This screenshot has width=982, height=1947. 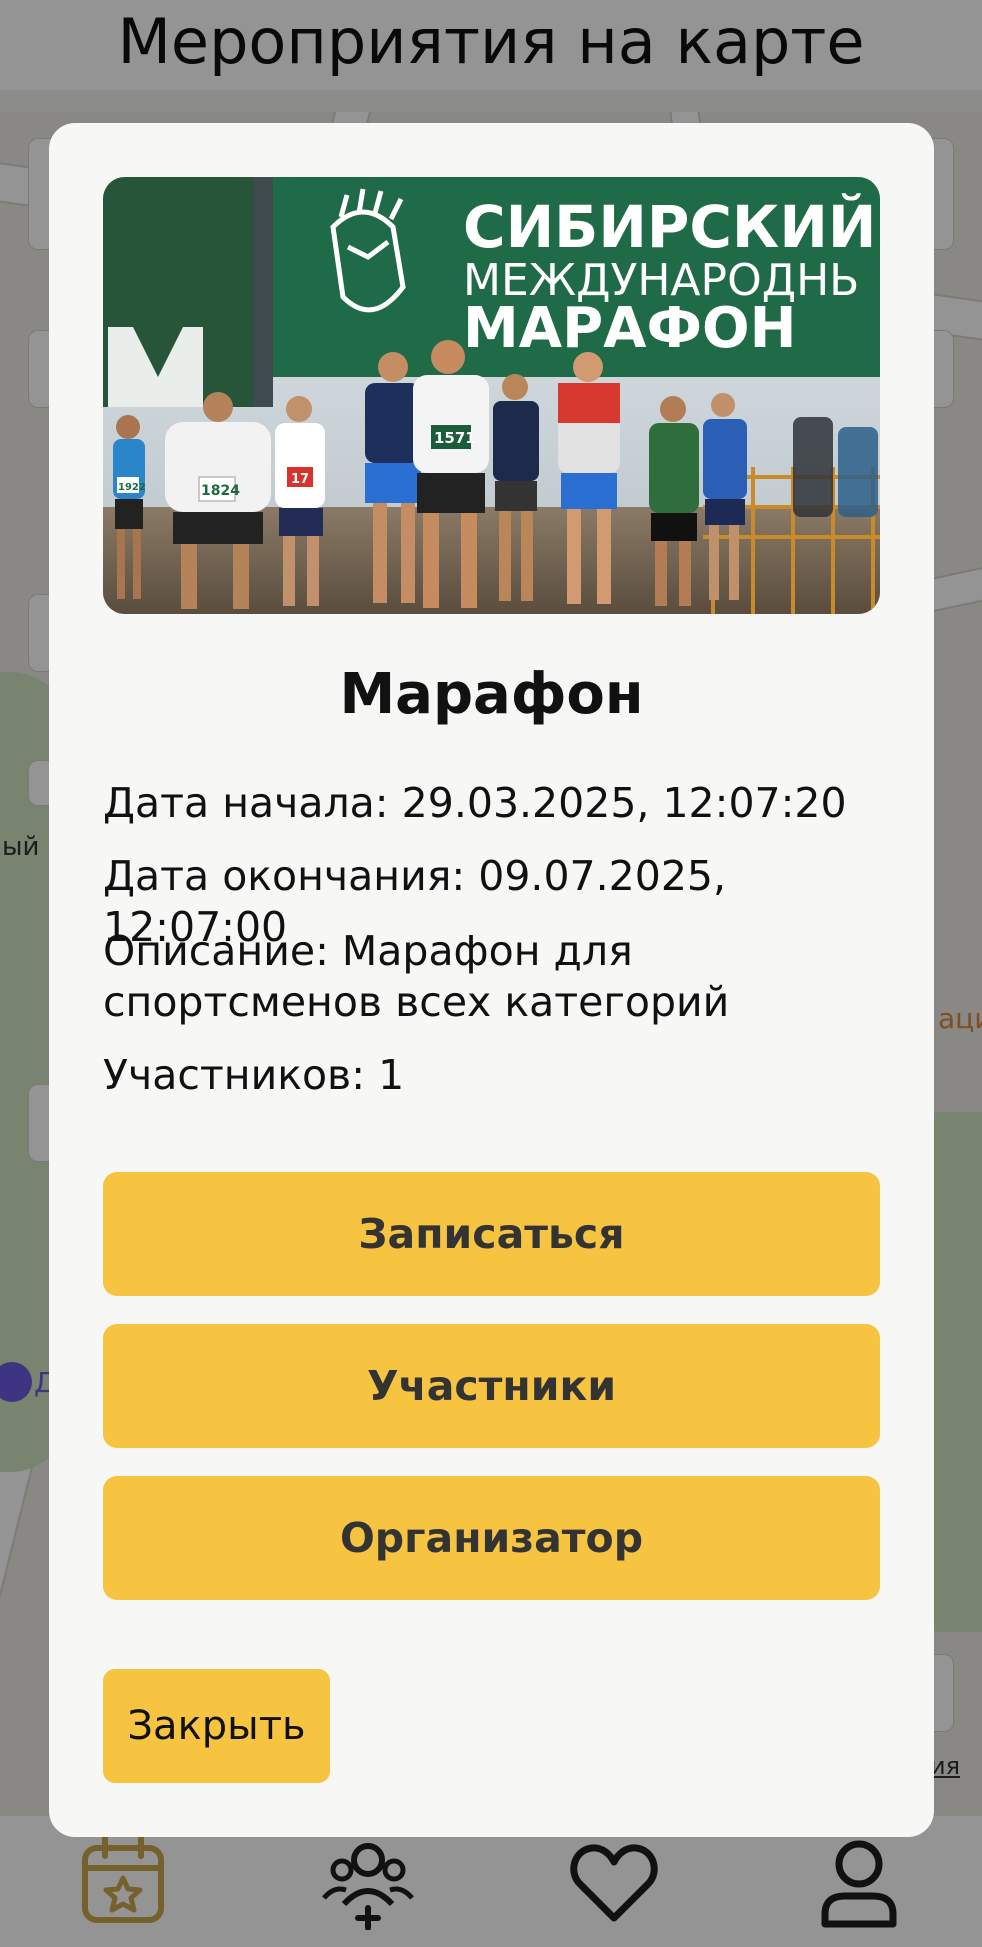 What do you see at coordinates (216, 1726) in the screenshot?
I see `close-button: Закрыть` at bounding box center [216, 1726].